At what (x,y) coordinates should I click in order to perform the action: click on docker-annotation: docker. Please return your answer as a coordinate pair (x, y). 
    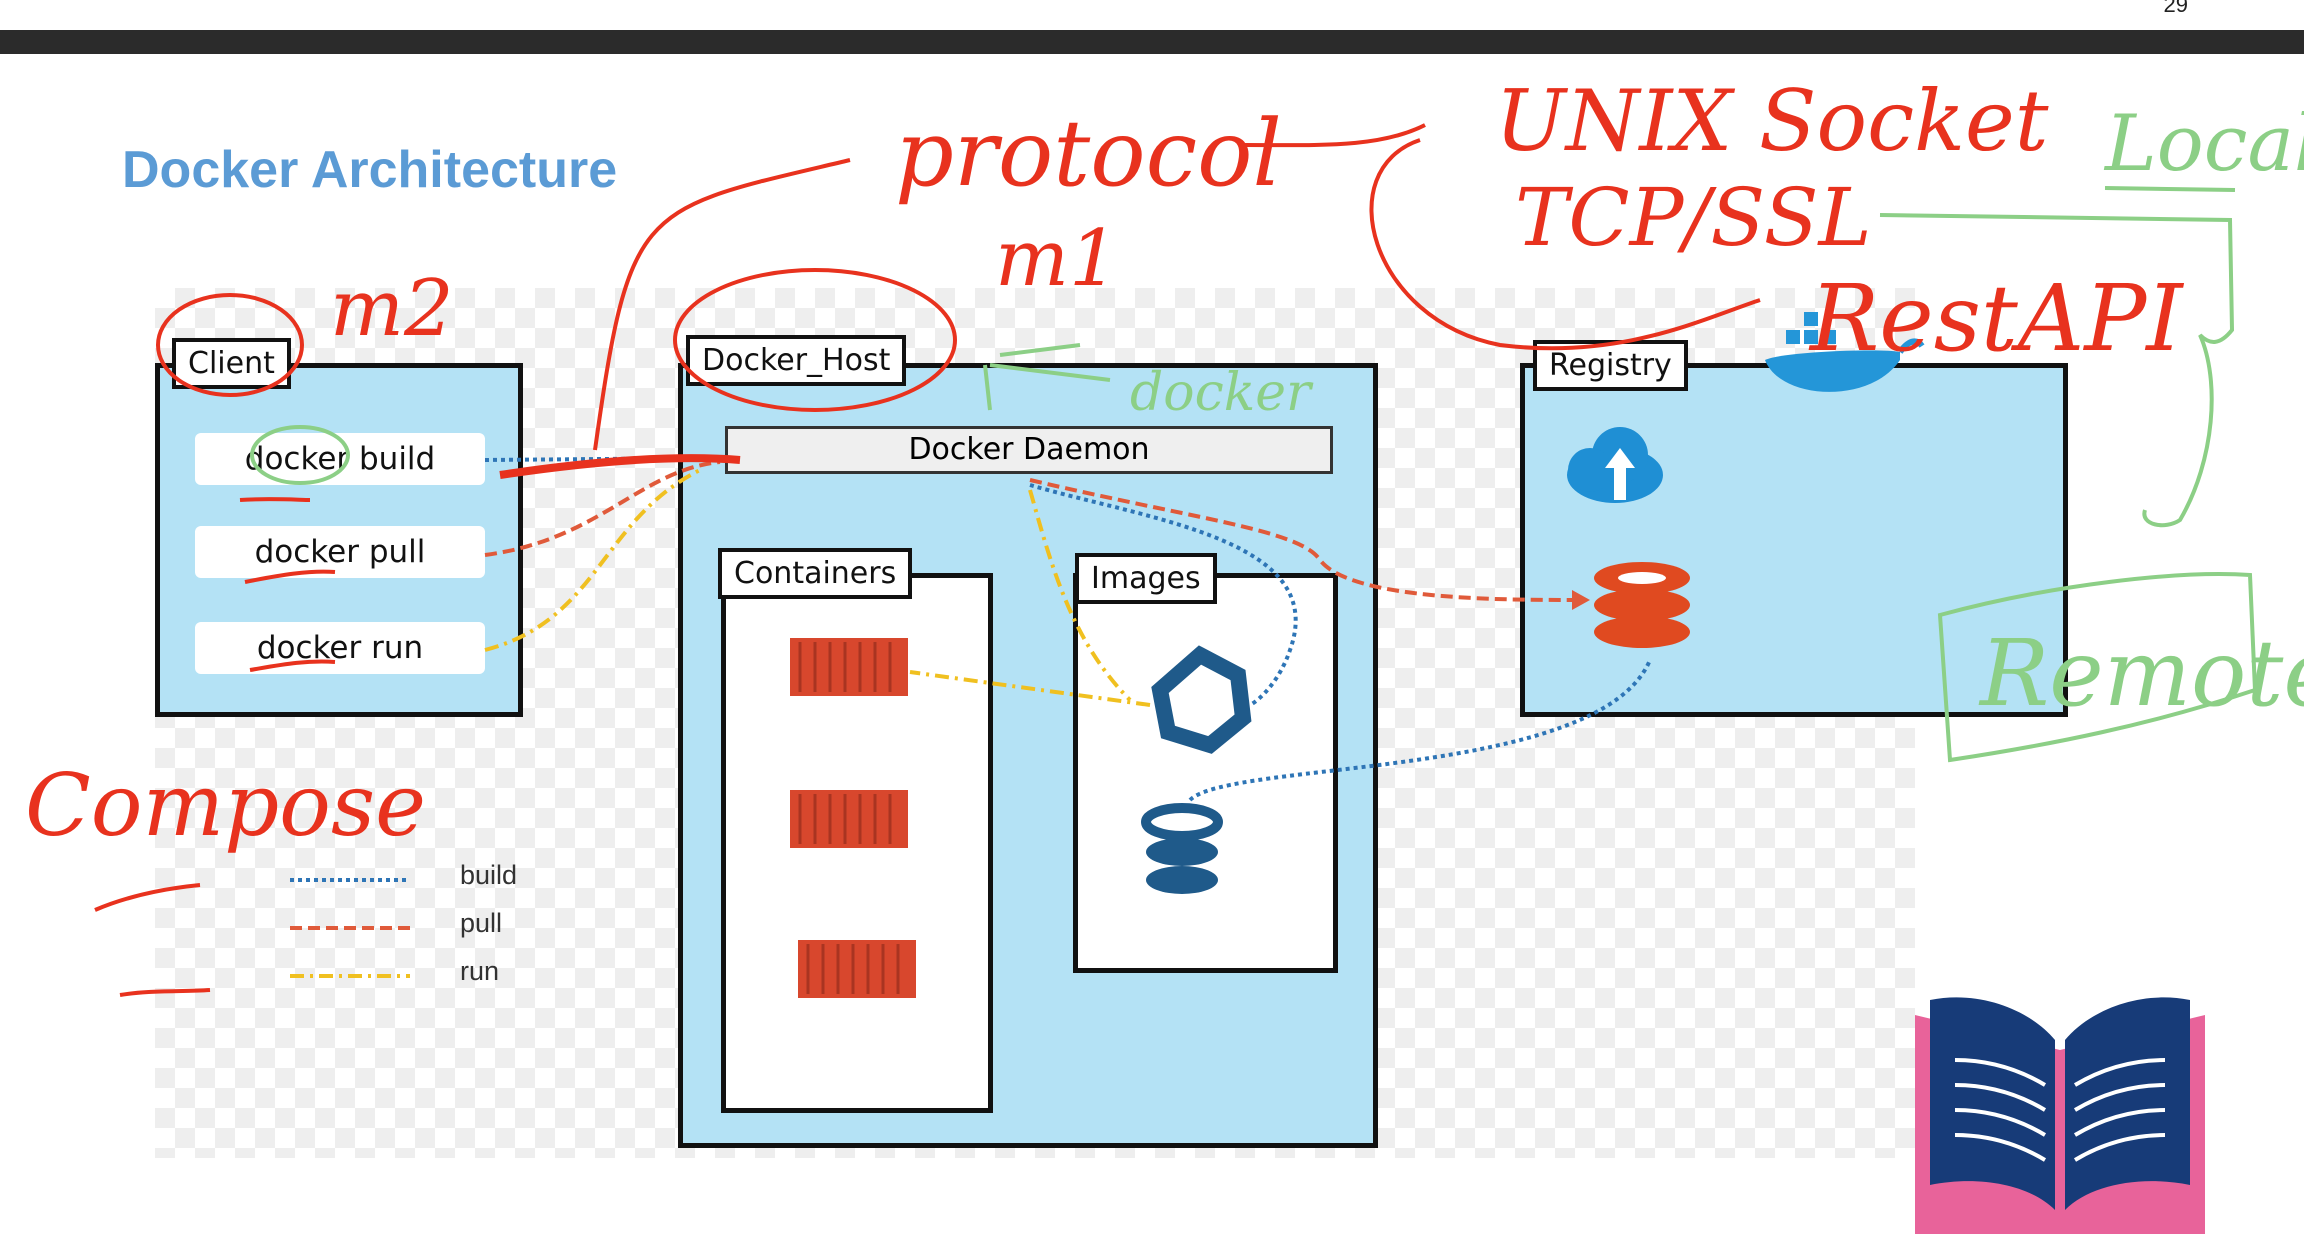
    Looking at the image, I should click on (1222, 393).